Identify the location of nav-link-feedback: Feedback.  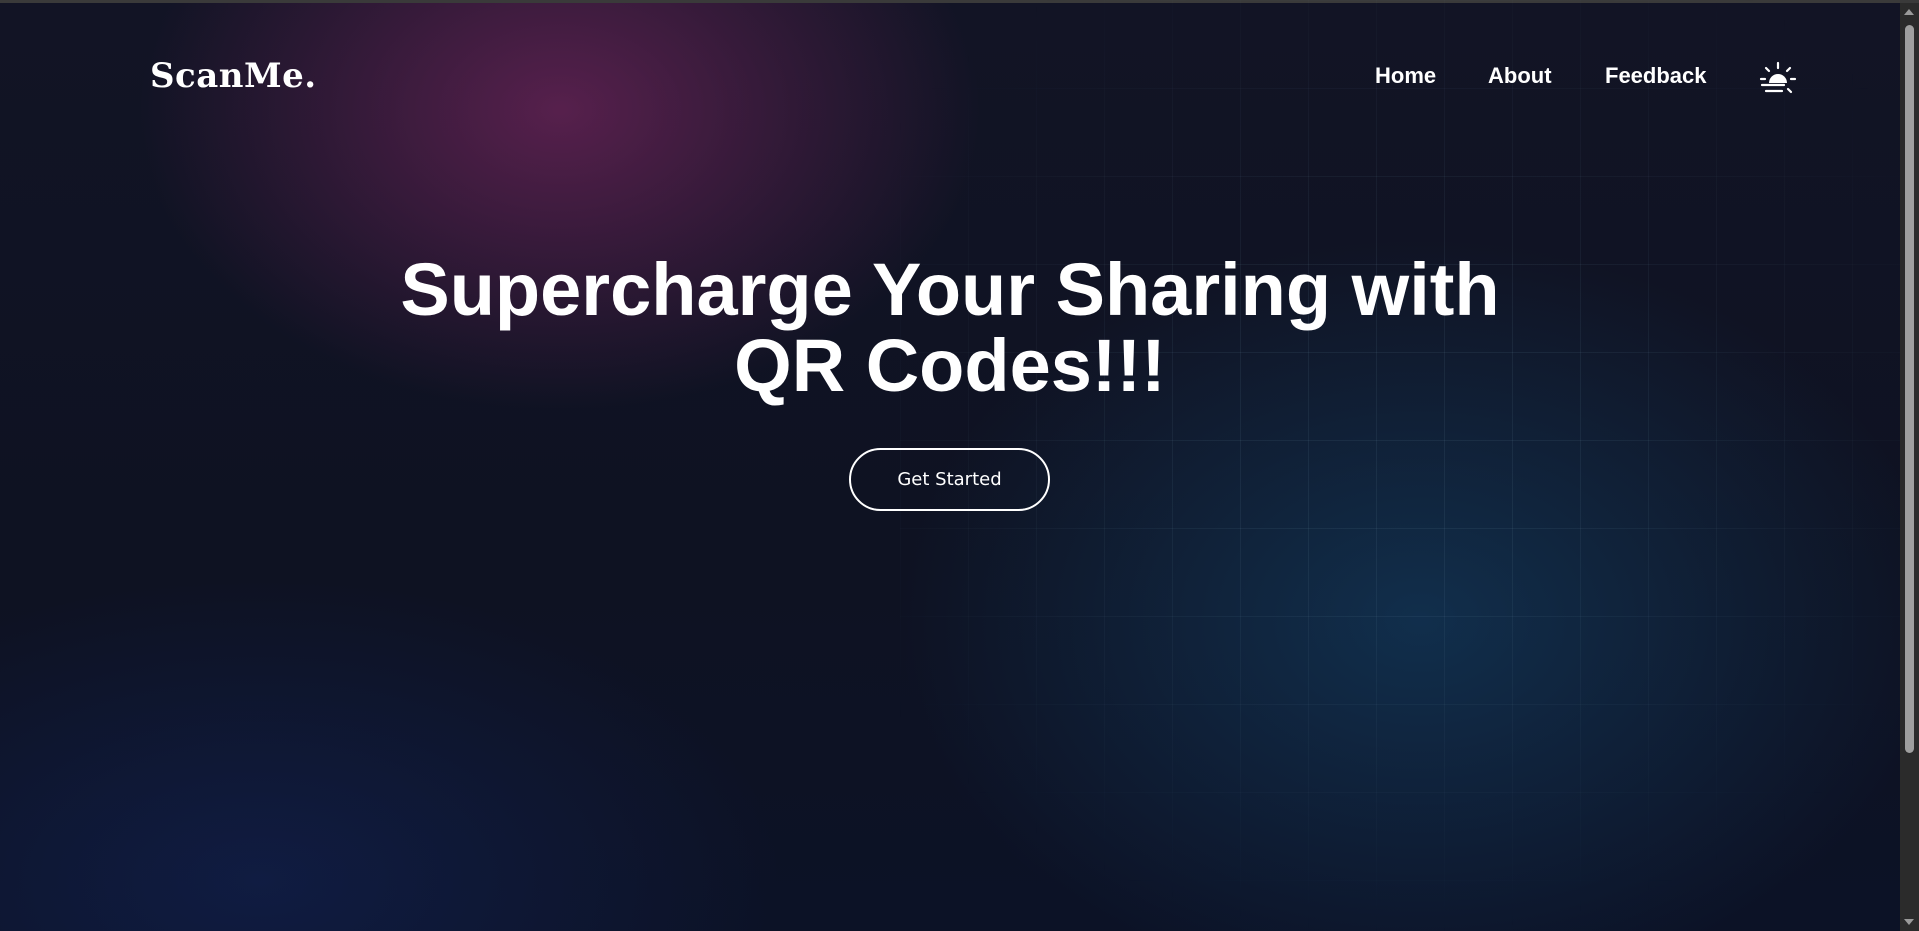
(1656, 76).